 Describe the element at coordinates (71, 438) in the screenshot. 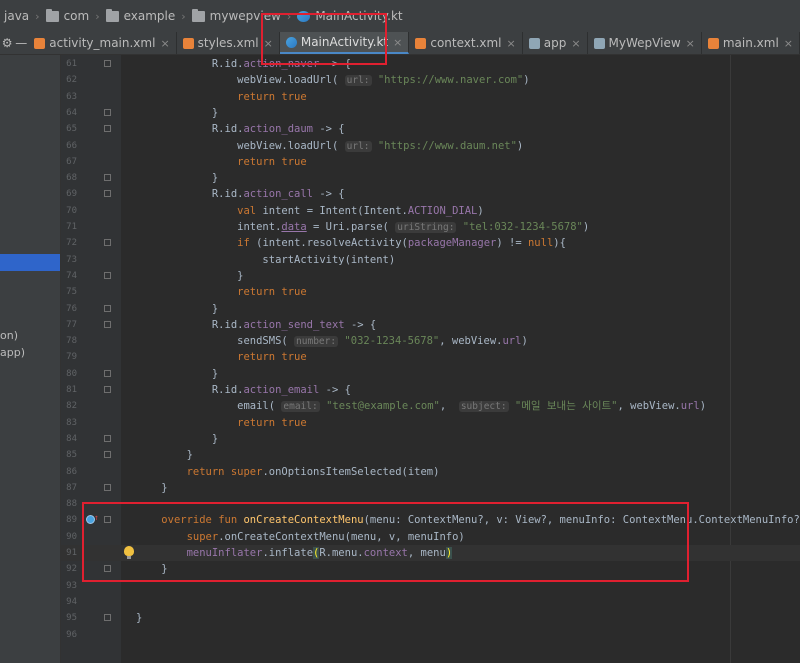

I see `line-number: 84` at that location.